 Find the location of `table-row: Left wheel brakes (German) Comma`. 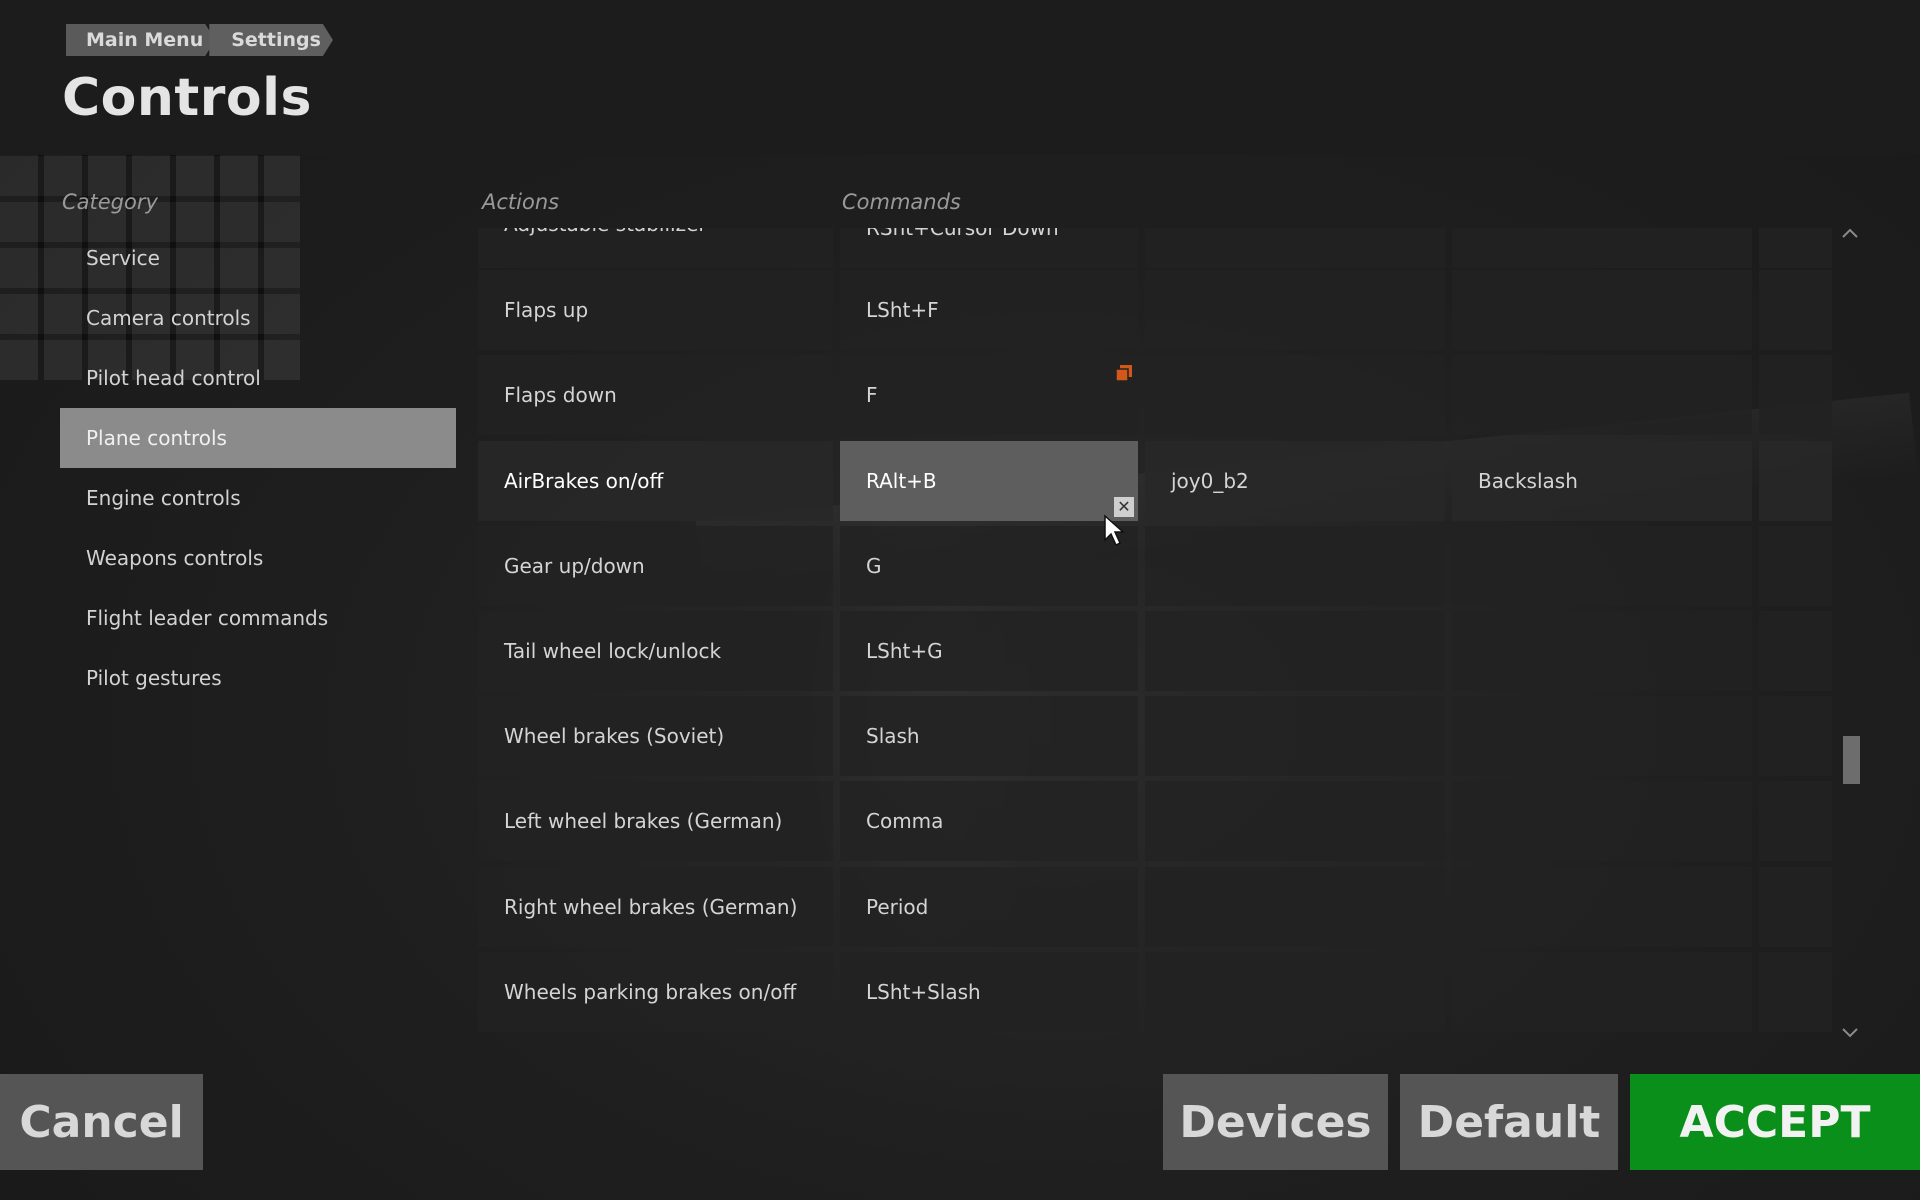

table-row: Left wheel brakes (German) Comma is located at coordinates (1155, 821).